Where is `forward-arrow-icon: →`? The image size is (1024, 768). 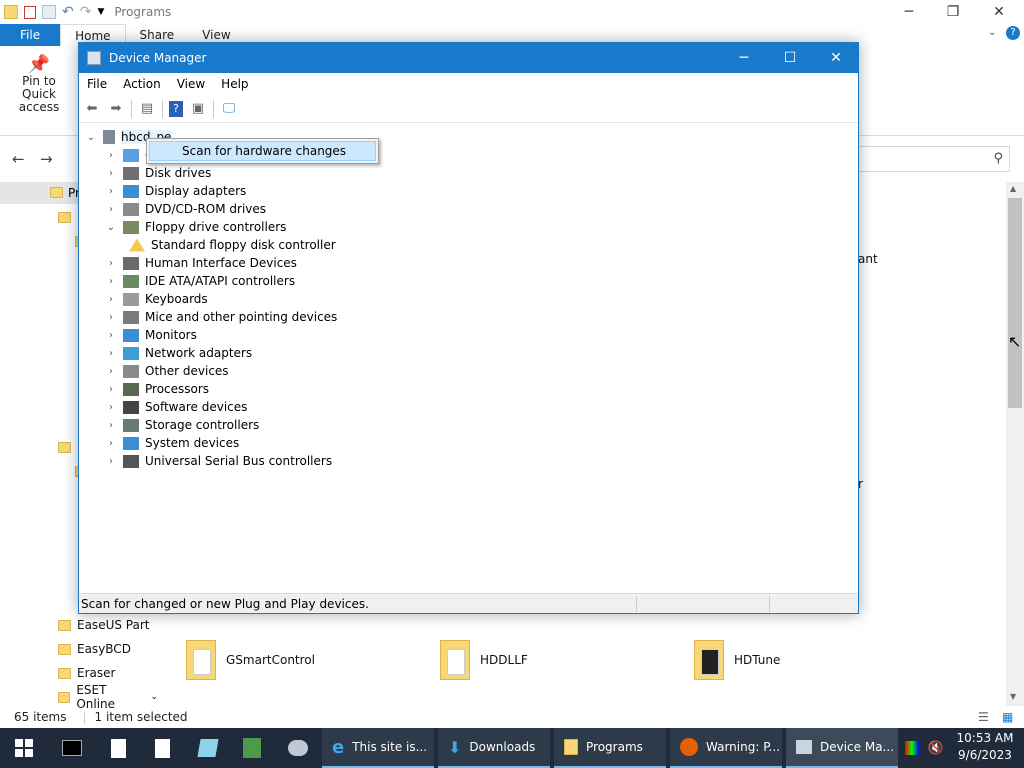
forward-arrow-icon: → is located at coordinates (46, 159).